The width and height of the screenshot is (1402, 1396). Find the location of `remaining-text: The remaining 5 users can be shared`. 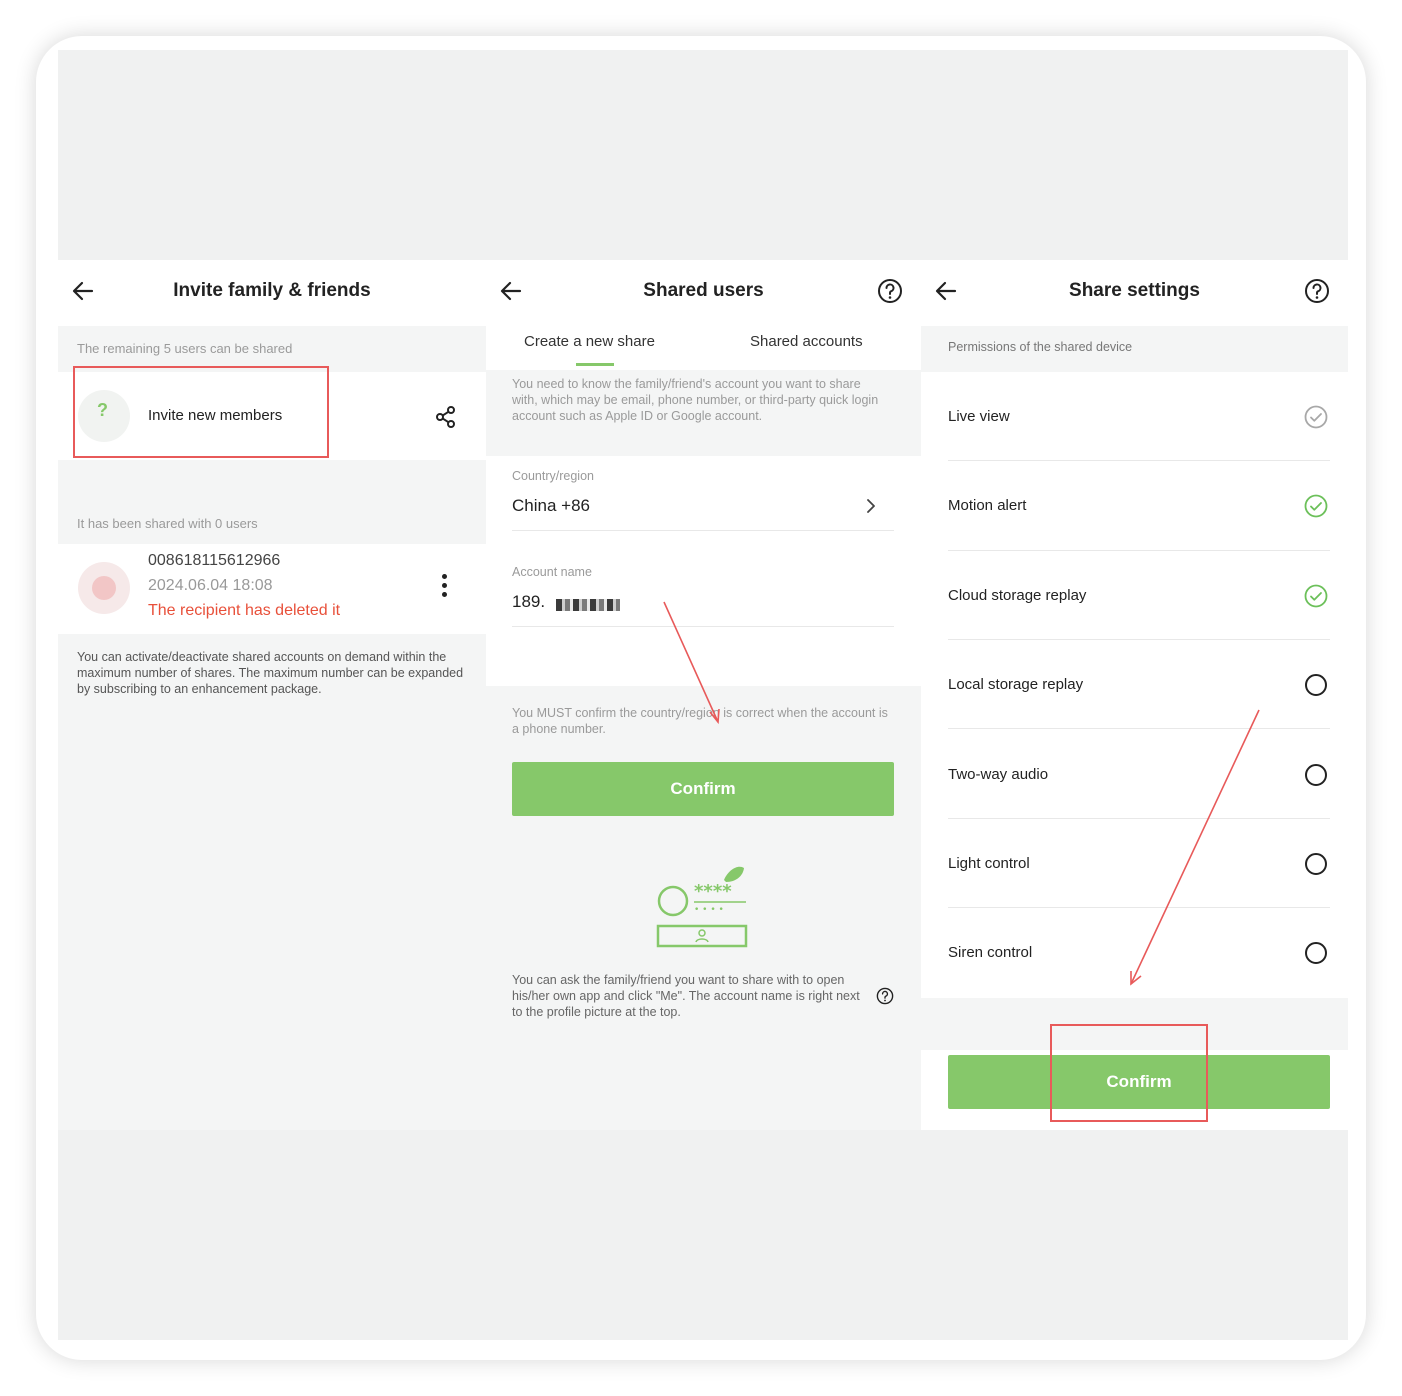

remaining-text: The remaining 5 users can be shared is located at coordinates (185, 348).